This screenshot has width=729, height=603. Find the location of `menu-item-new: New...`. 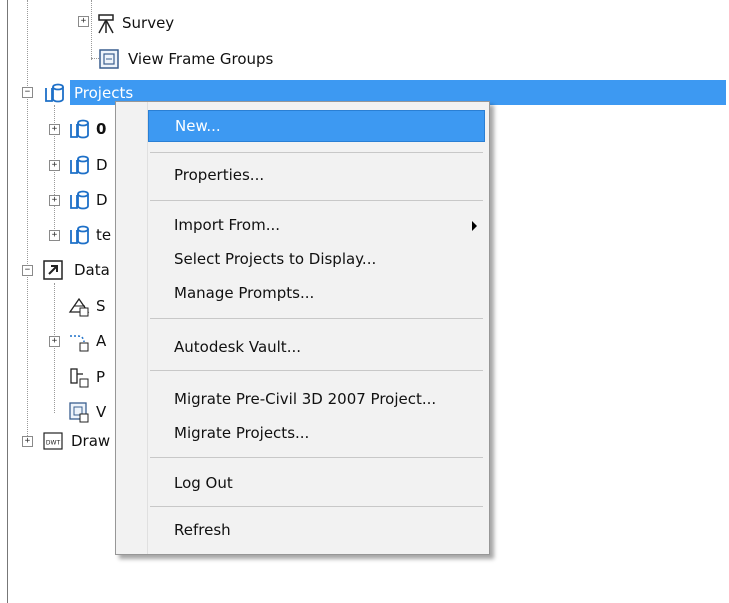

menu-item-new: New... is located at coordinates (316, 126).